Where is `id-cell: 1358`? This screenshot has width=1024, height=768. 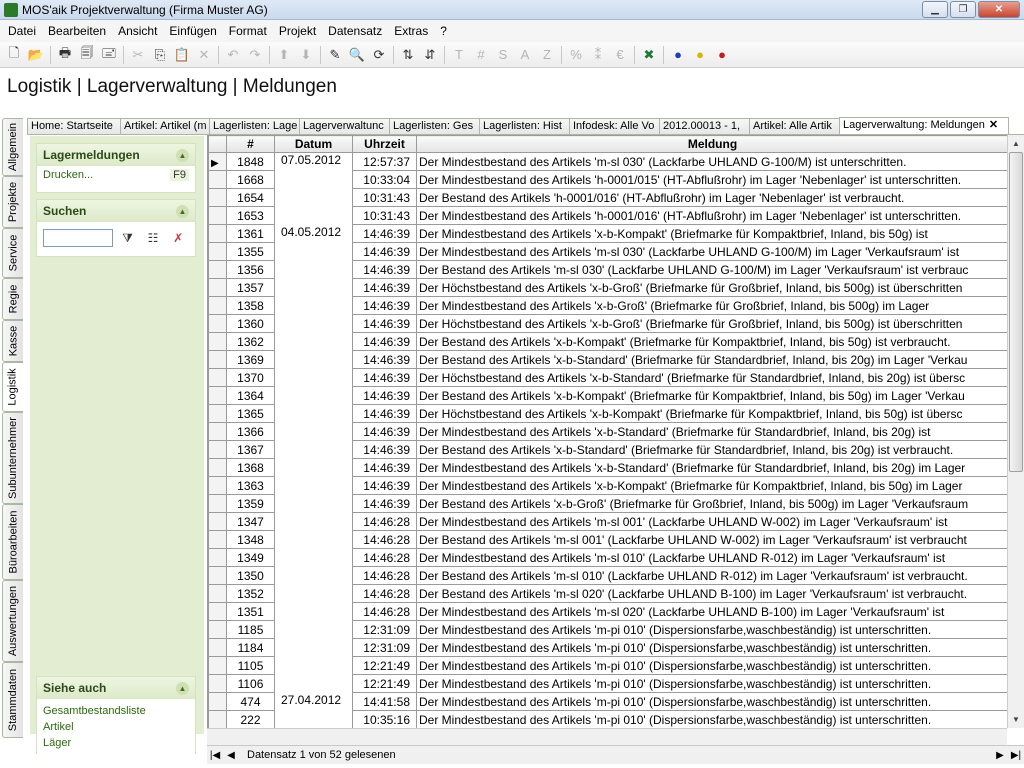 id-cell: 1358 is located at coordinates (250, 305).